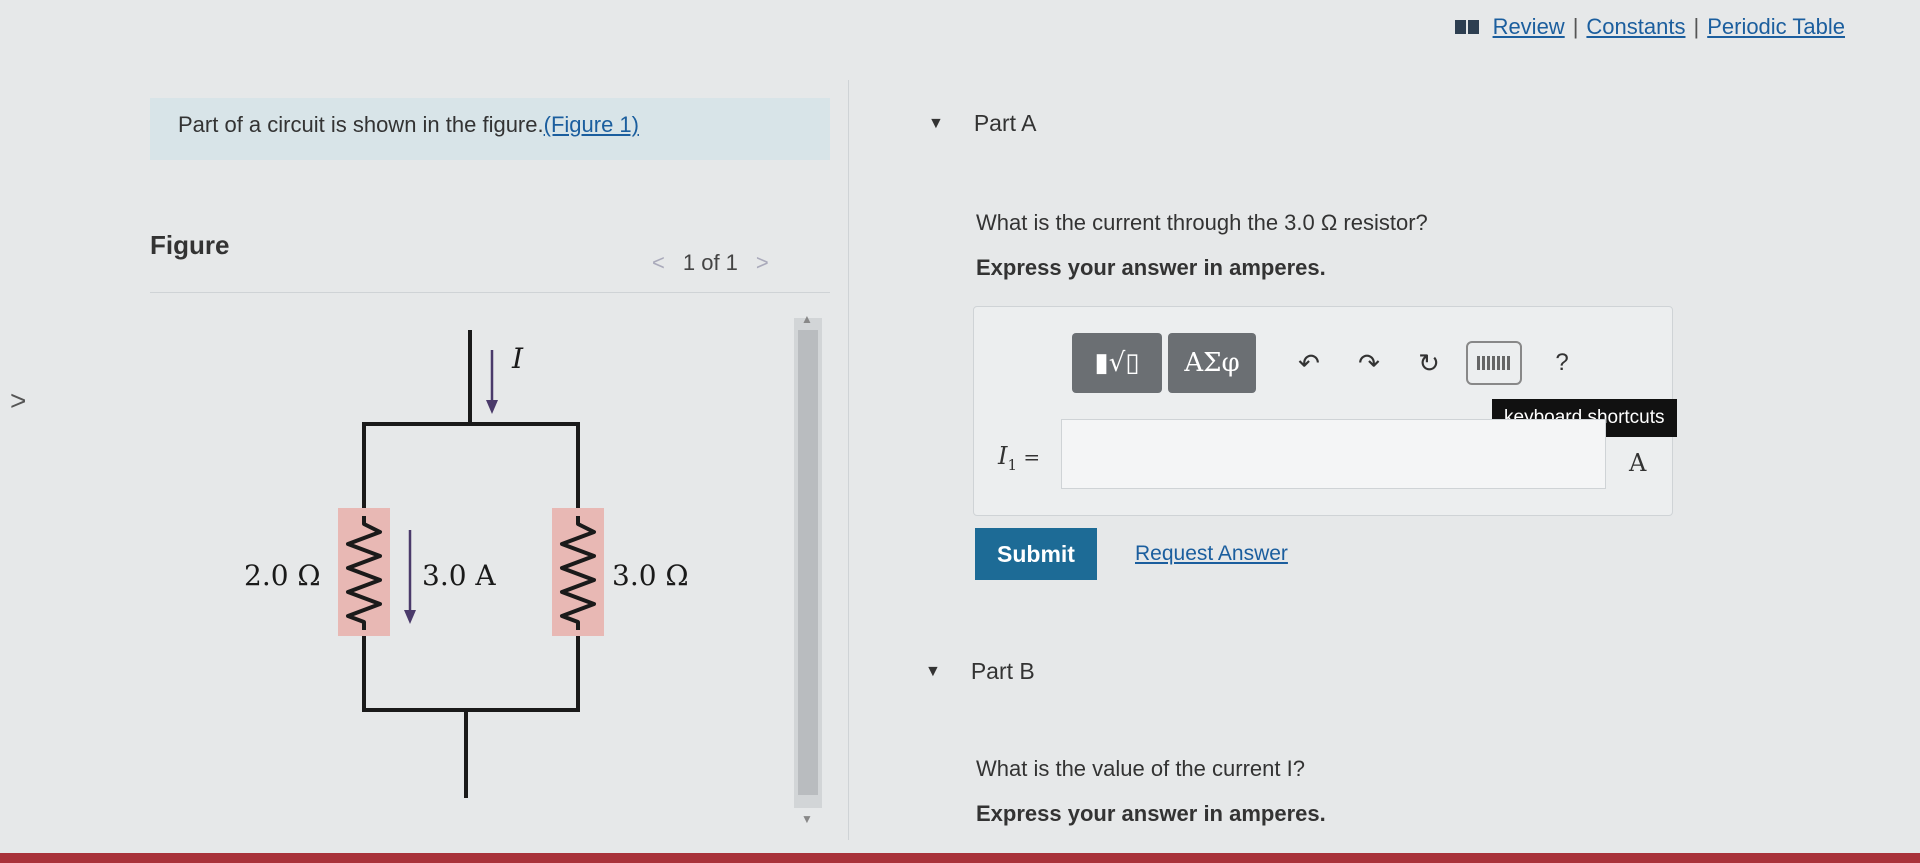 Image resolution: width=1920 pixels, height=863 pixels. I want to click on review-link: Review, so click(1529, 27).